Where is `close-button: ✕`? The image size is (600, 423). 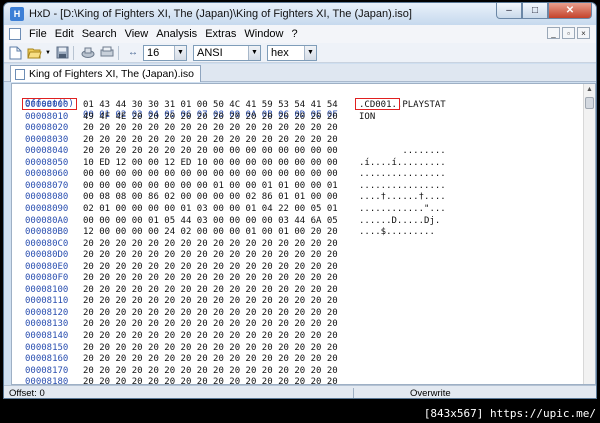
close-button: ✕ is located at coordinates (570, 11).